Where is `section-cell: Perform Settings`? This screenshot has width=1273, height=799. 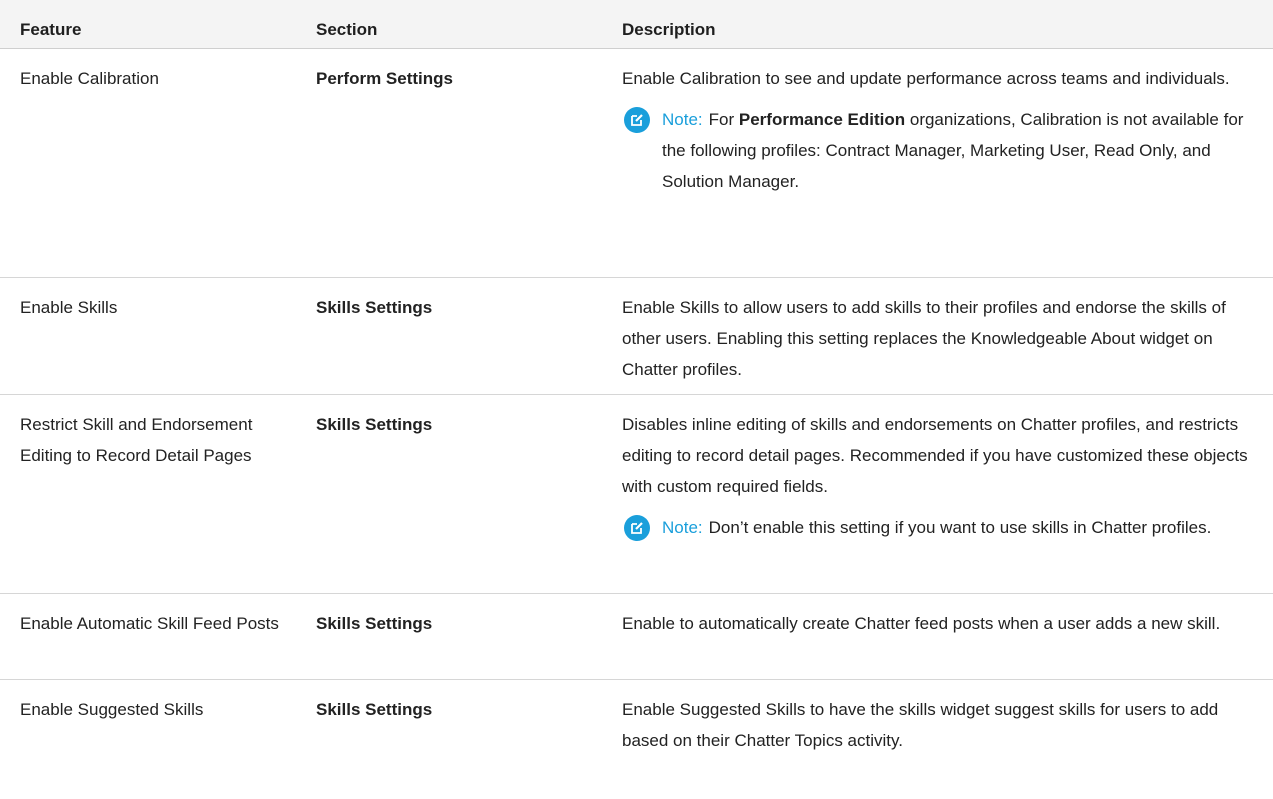 section-cell: Perform Settings is located at coordinates (384, 78).